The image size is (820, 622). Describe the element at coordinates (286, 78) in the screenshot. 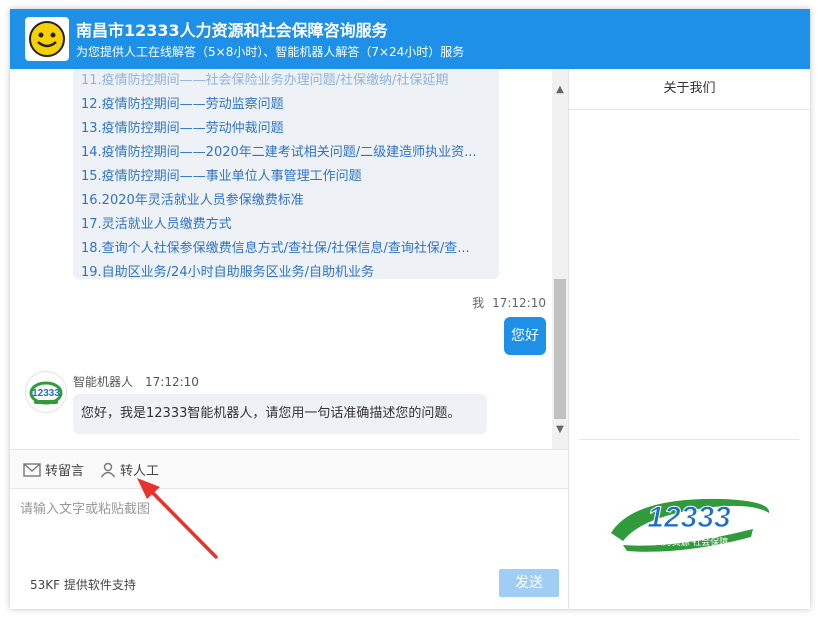

I see `faq-item-partial: 11.疫情防控期间——社会保险业务办理问题/社保缴纳/社保延期` at that location.